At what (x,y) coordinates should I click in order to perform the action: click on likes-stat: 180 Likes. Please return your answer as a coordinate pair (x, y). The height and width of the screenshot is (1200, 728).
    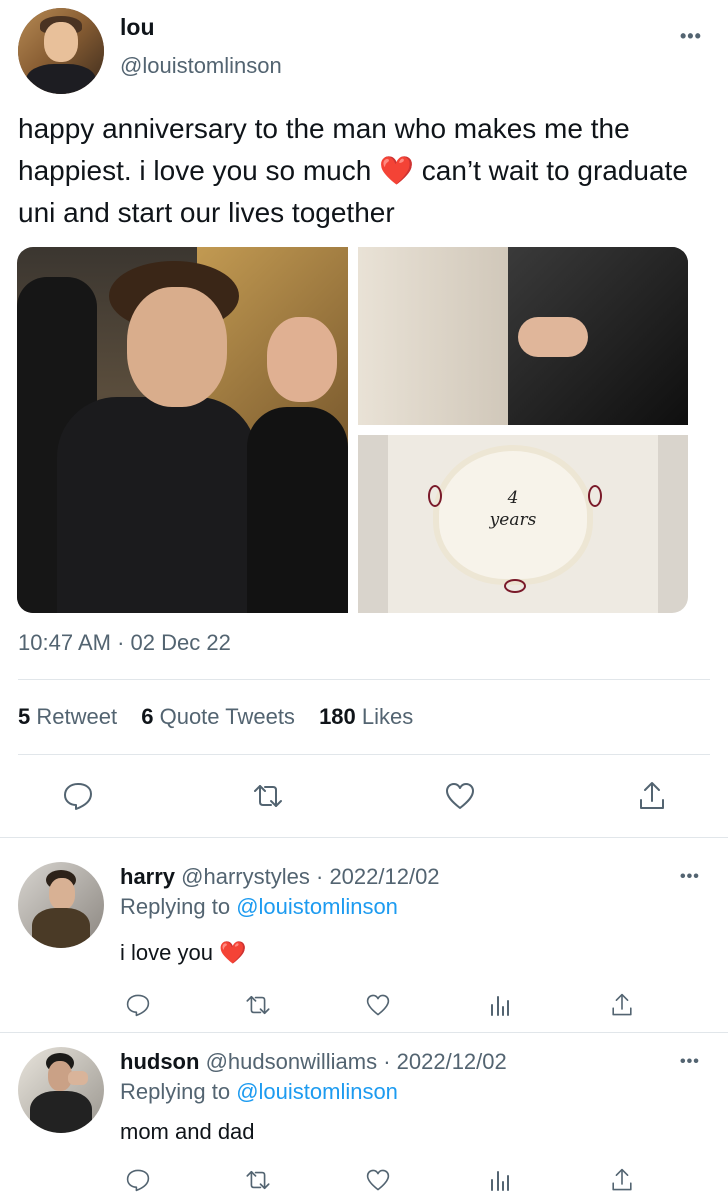
    Looking at the image, I should click on (366, 716).